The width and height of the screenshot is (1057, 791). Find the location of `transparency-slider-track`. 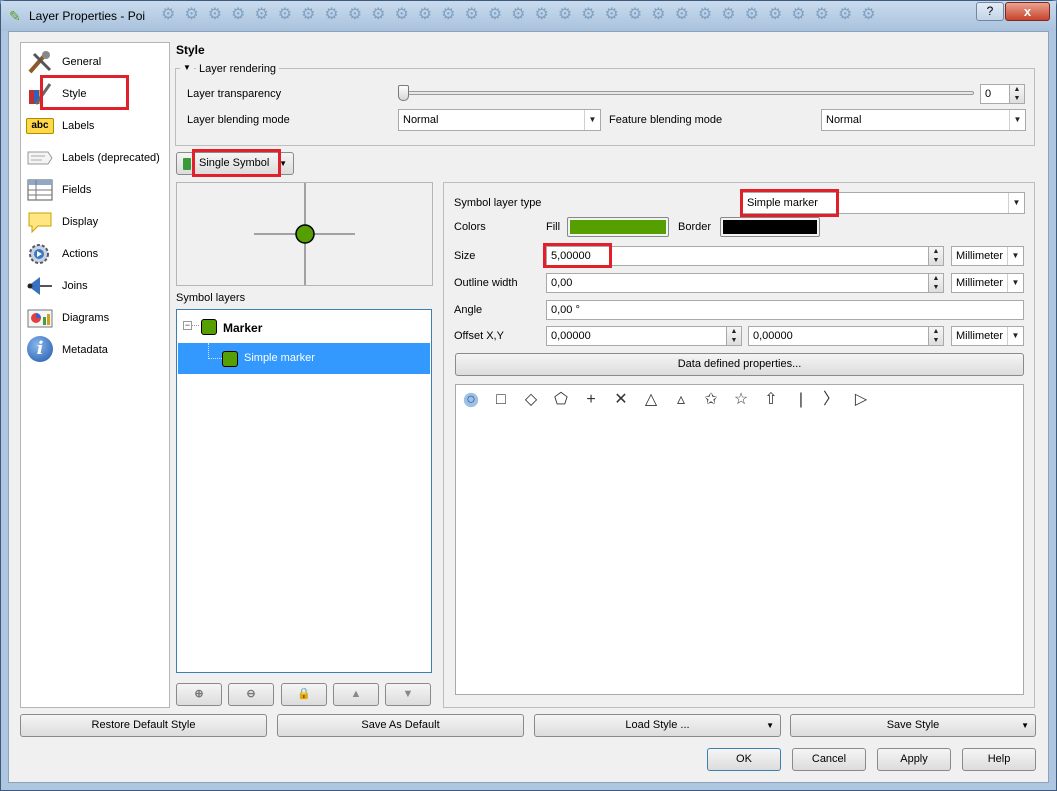

transparency-slider-track is located at coordinates (686, 93).